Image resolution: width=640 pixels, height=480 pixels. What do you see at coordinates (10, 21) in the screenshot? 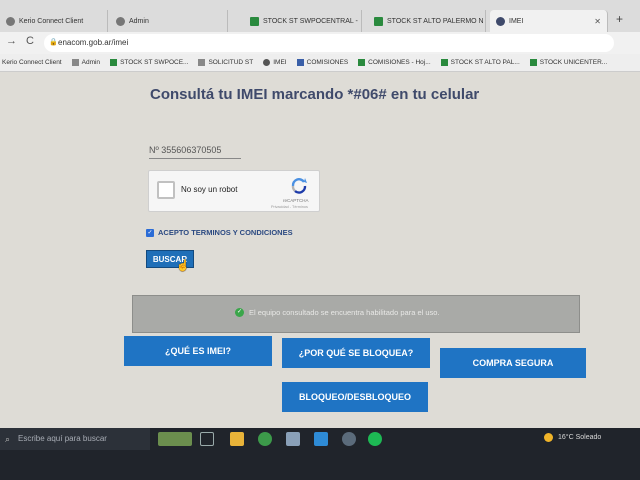
I see `kerio-icon` at bounding box center [10, 21].